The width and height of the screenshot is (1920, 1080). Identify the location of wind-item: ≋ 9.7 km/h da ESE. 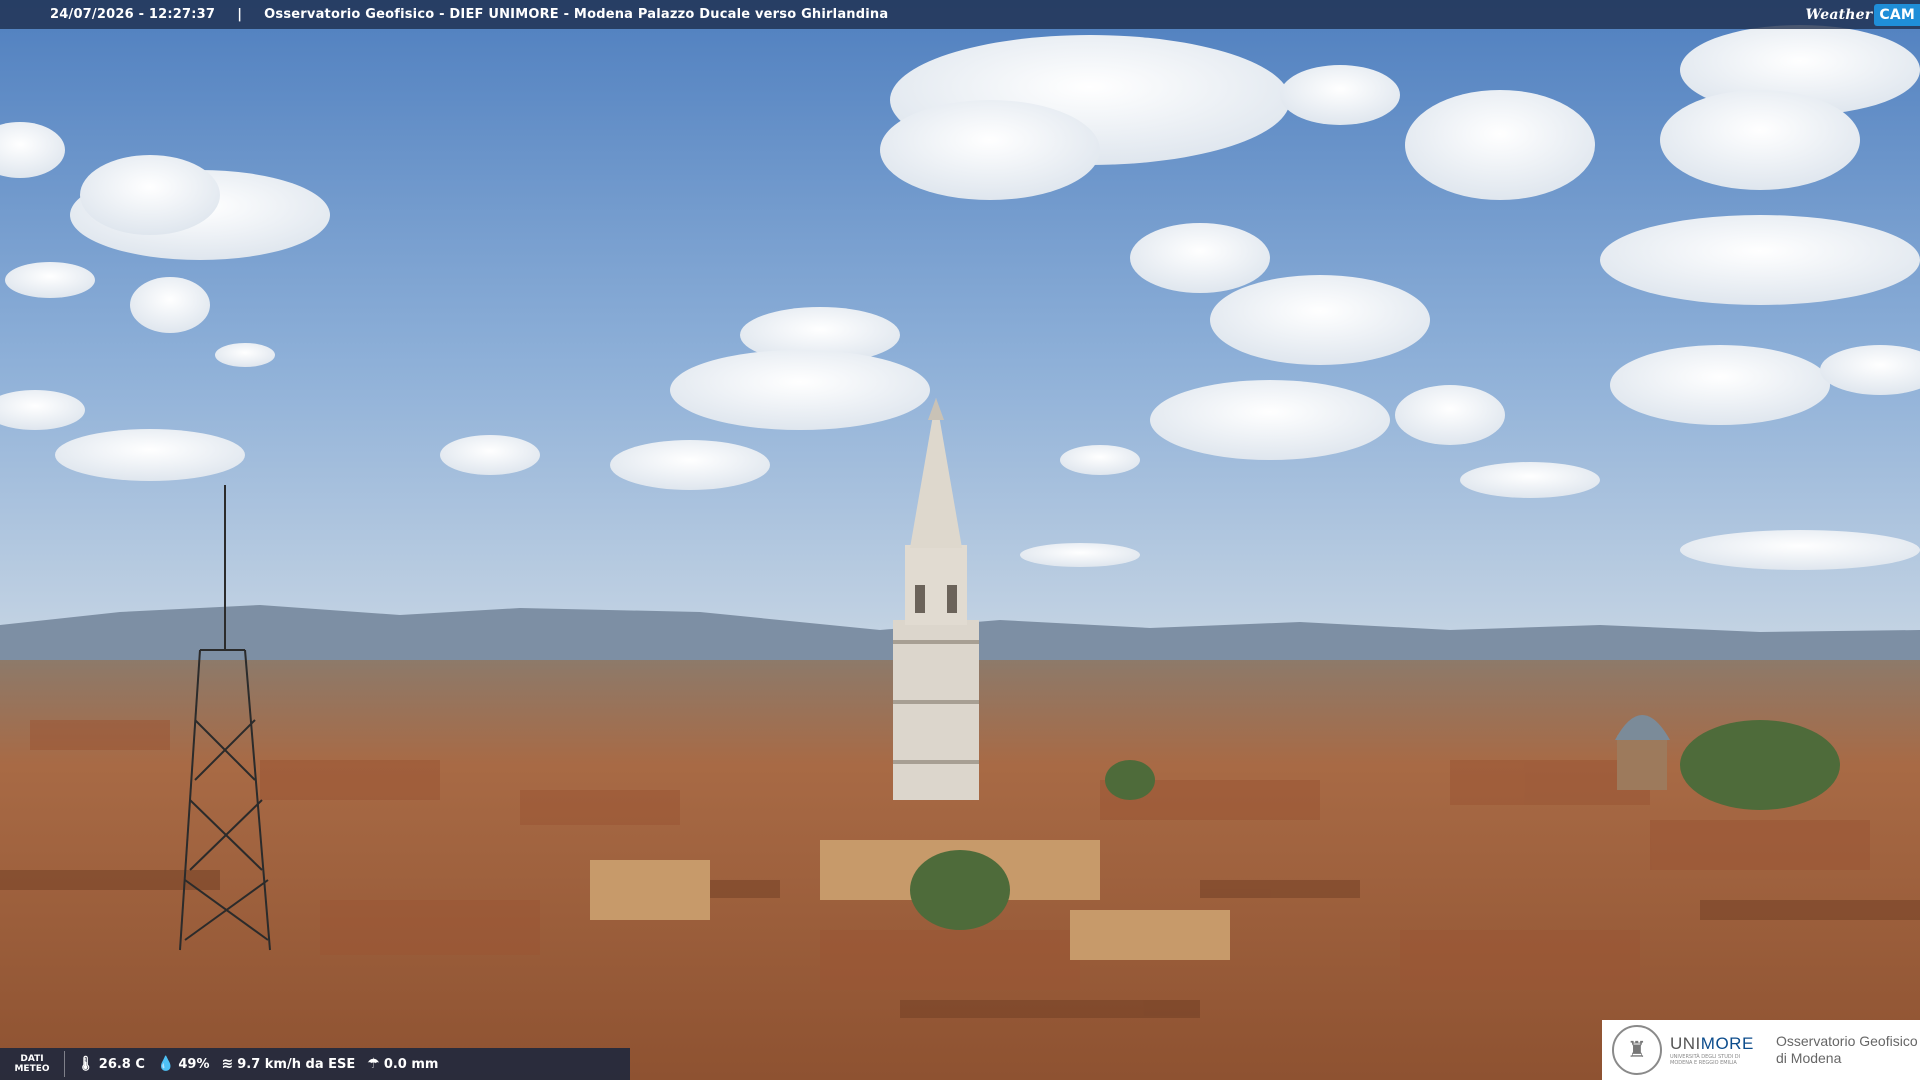
(289, 1064).